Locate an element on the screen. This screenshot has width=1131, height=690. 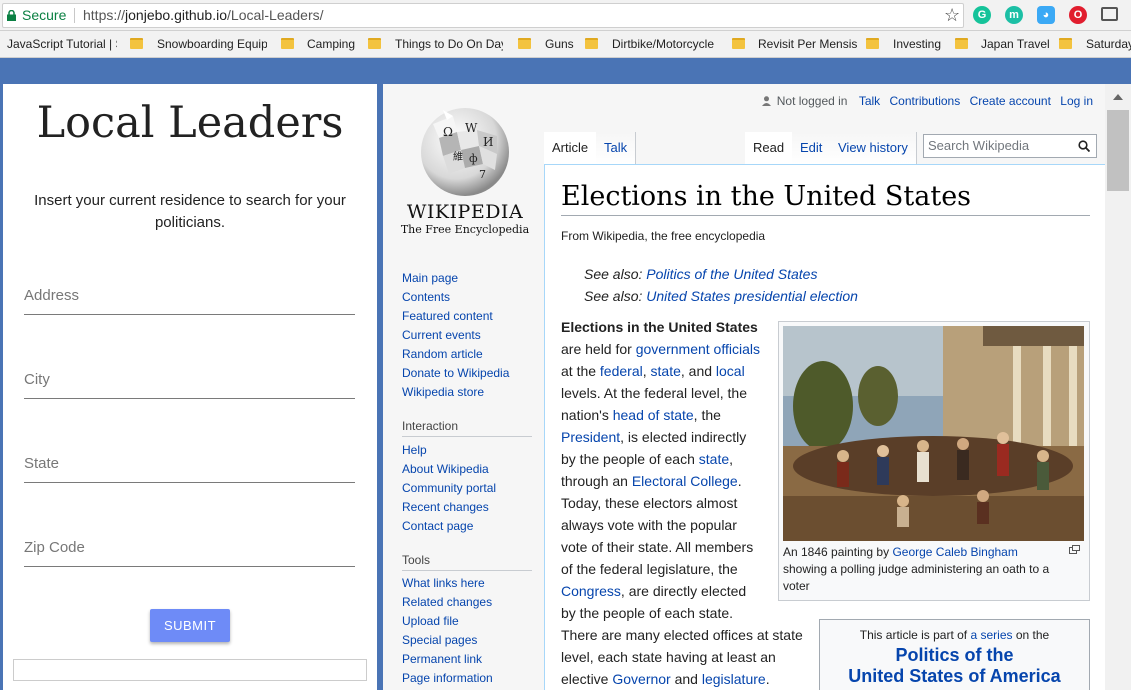
tools-page-information: Page information is located at coordinates (447, 678).